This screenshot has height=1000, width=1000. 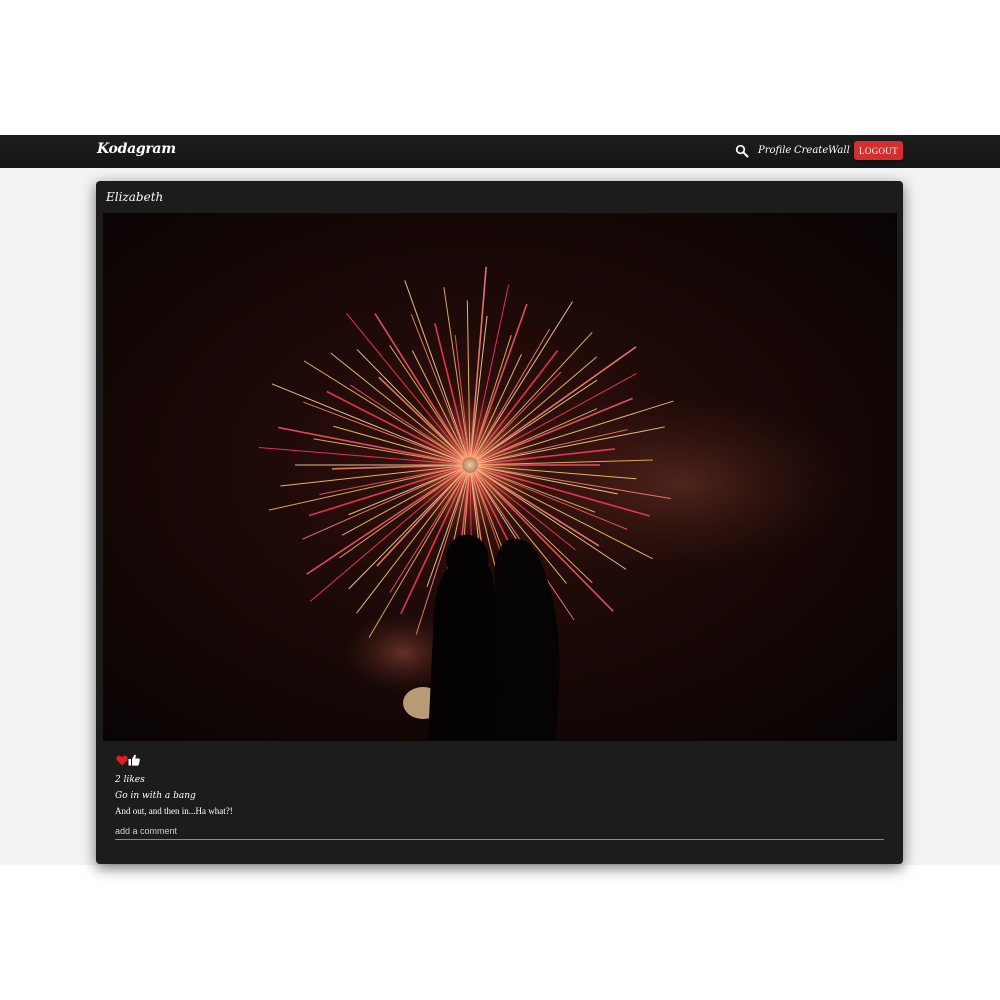 I want to click on nav-link-profile: Profile, so click(x=774, y=150).